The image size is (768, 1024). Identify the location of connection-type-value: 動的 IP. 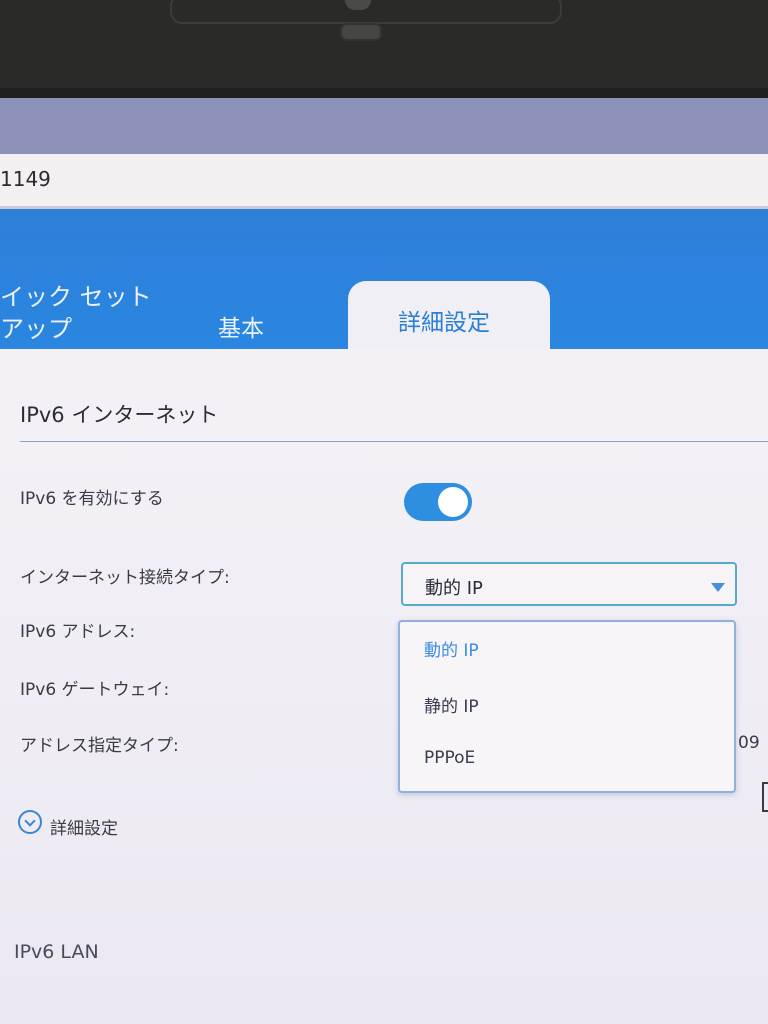
(454, 588).